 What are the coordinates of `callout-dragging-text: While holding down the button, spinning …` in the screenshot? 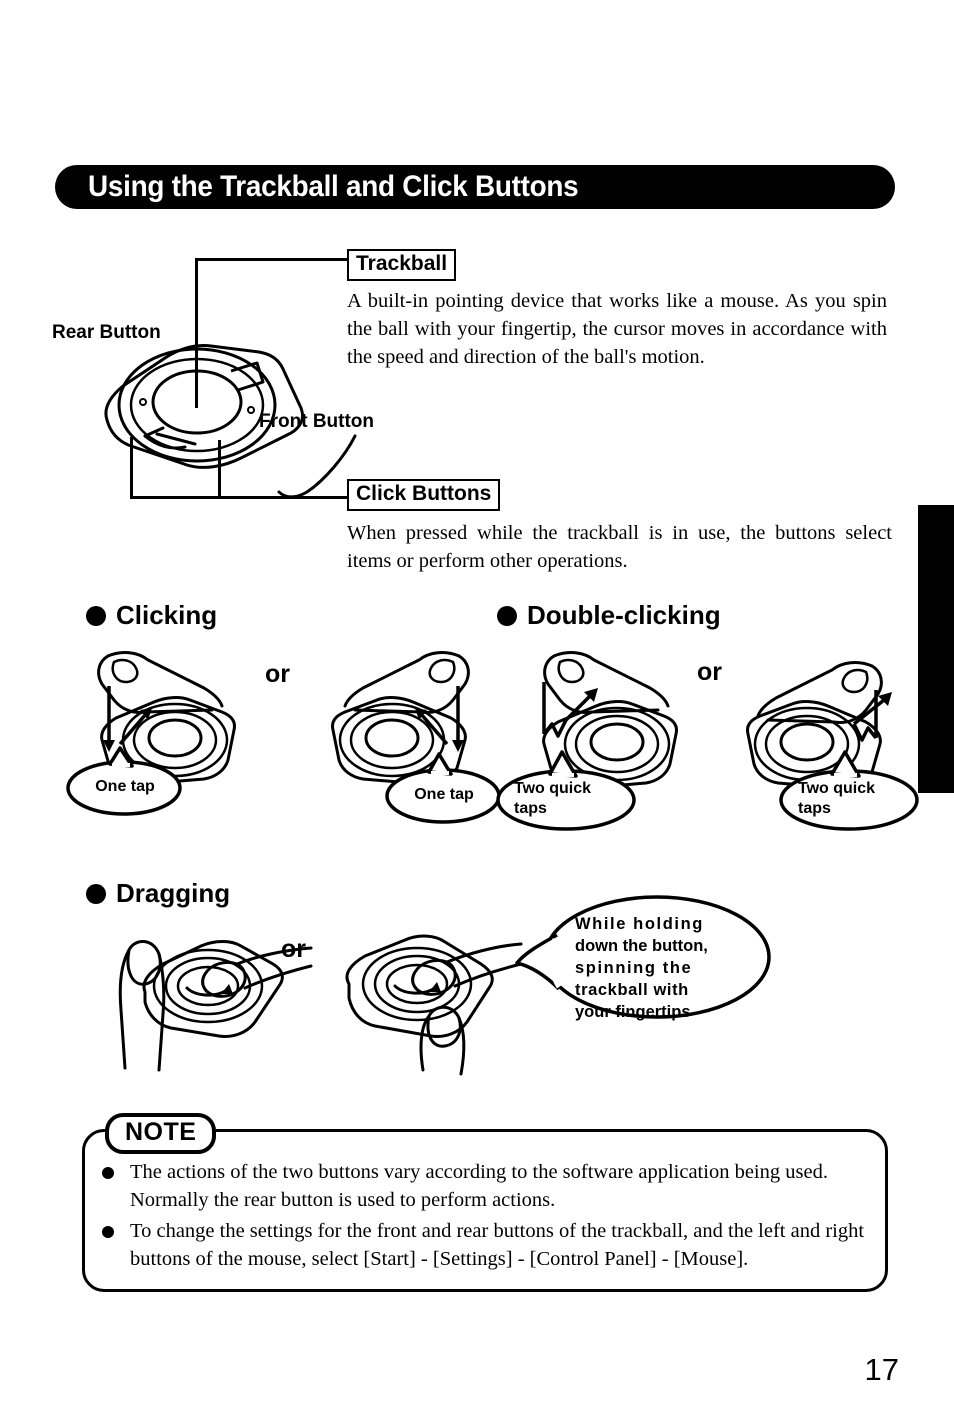 It's located at (662, 968).